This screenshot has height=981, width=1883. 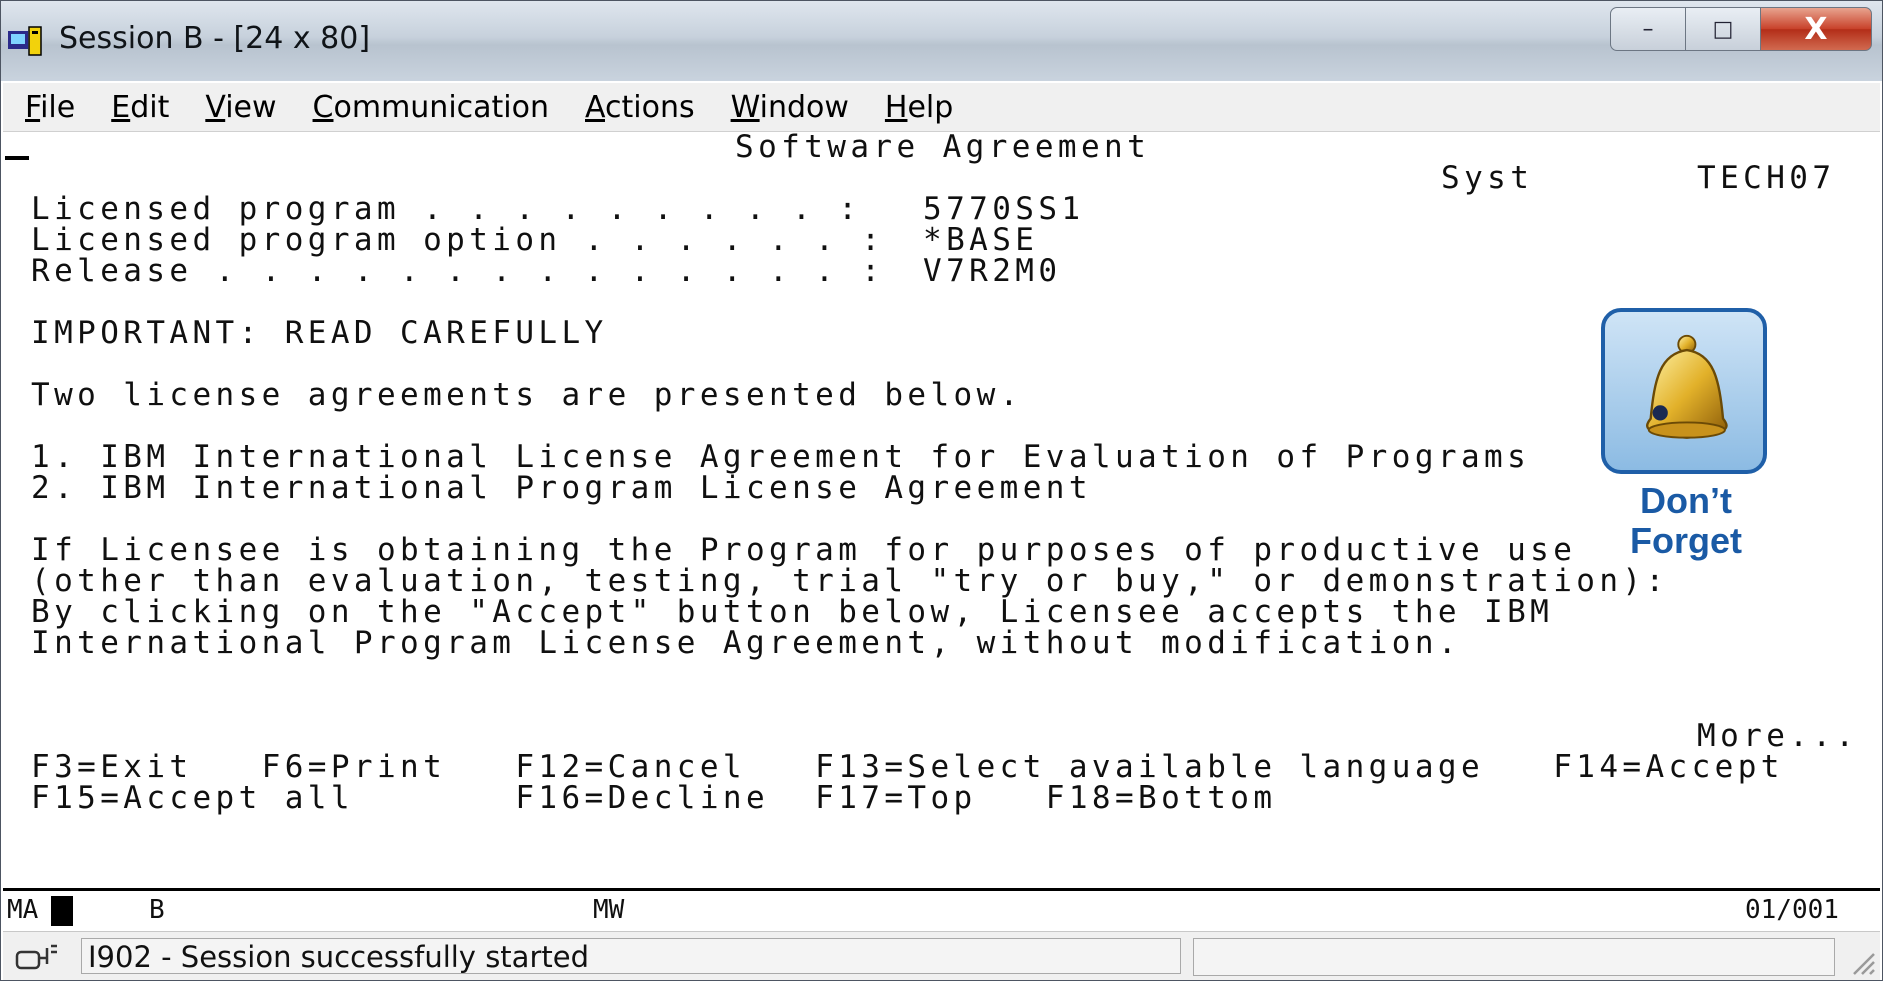 I want to click on oia-mw: MW, so click(x=609, y=910).